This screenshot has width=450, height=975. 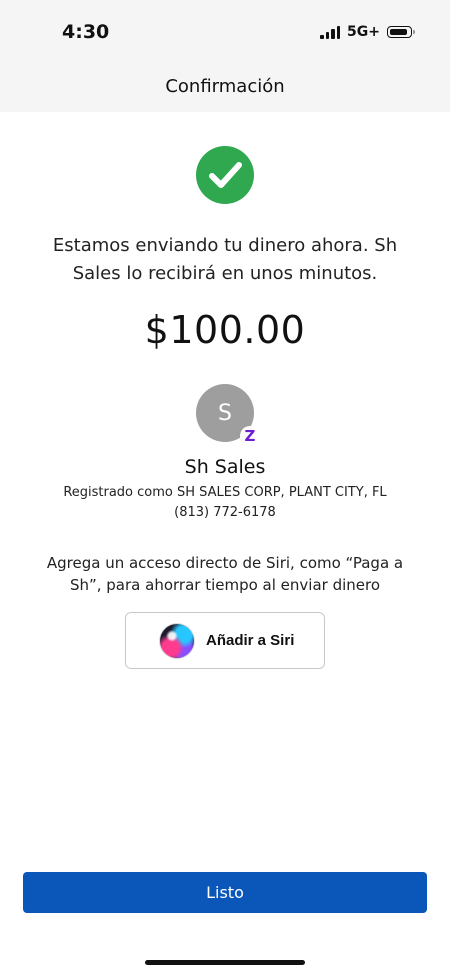 I want to click on avatar-initial: S, so click(x=225, y=413).